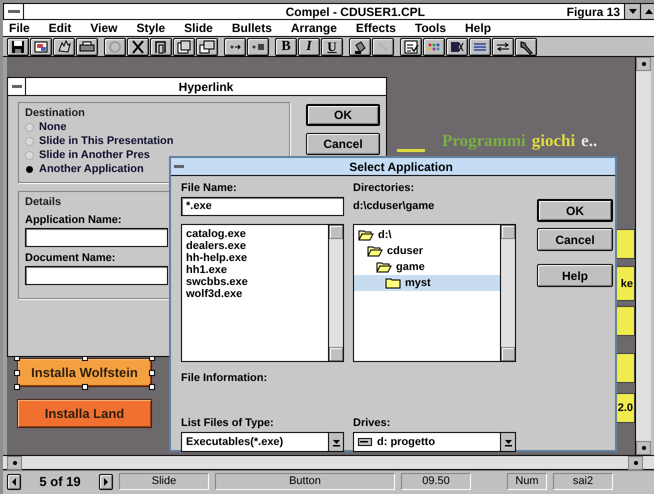 Image resolution: width=654 pixels, height=494 pixels. What do you see at coordinates (106, 141) in the screenshot?
I see `option-label: Slide in This Presentation` at bounding box center [106, 141].